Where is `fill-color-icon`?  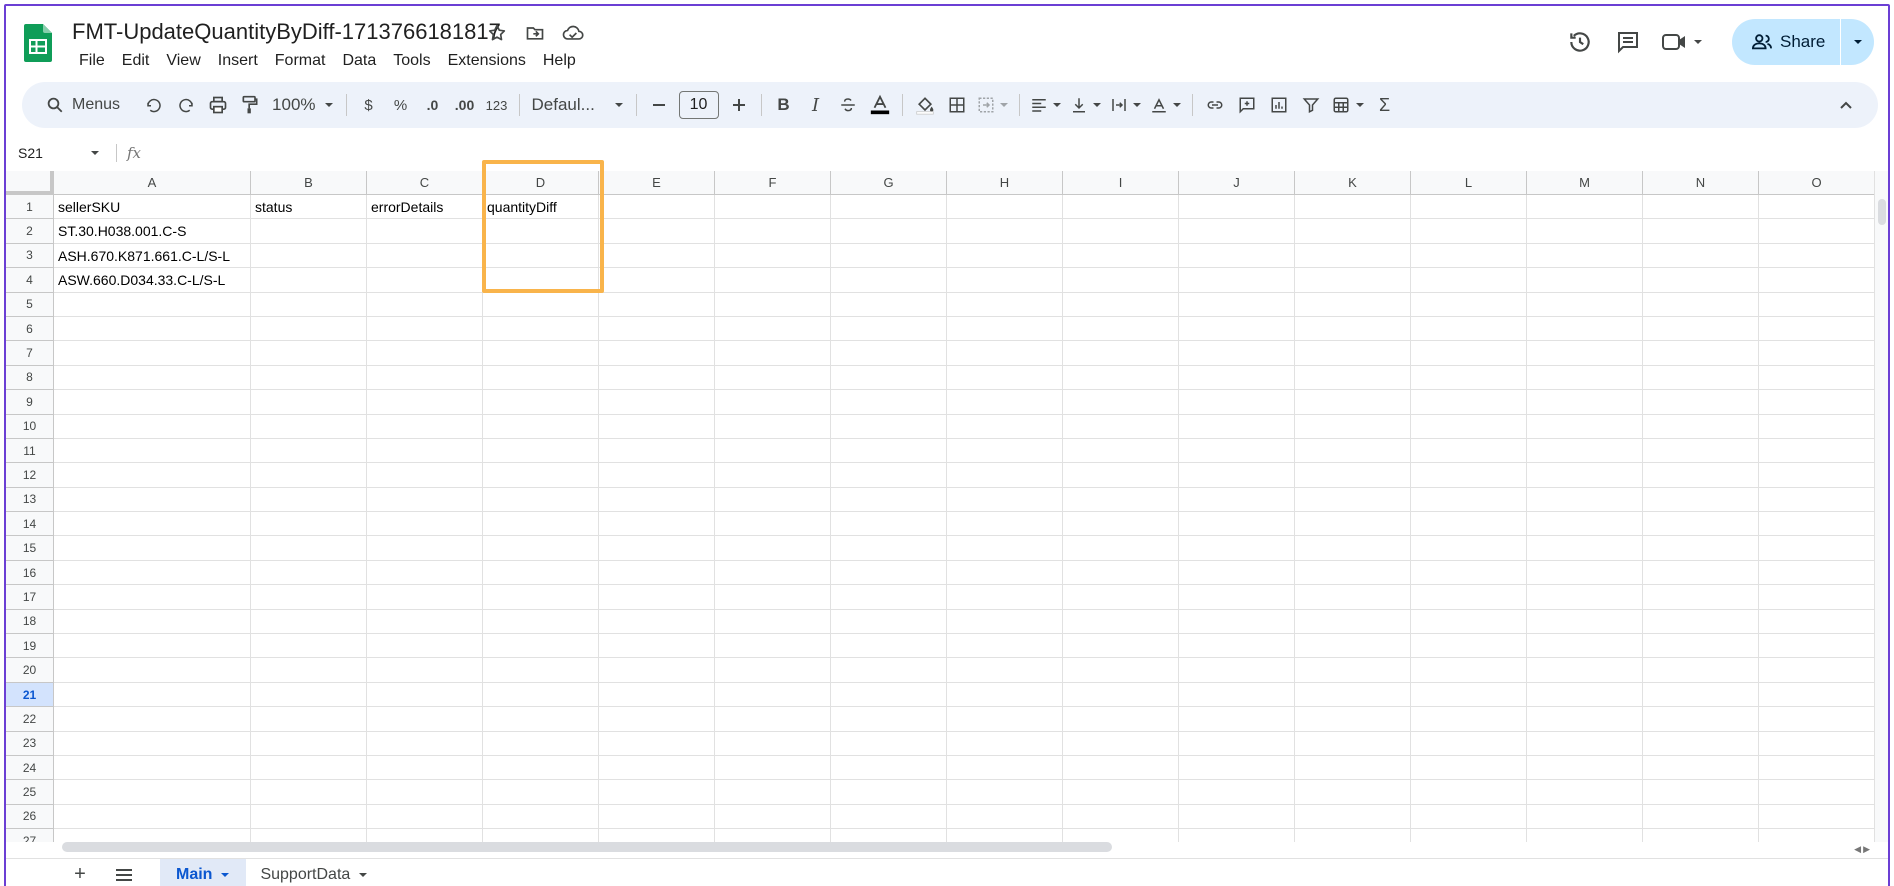
fill-color-icon is located at coordinates (925, 105).